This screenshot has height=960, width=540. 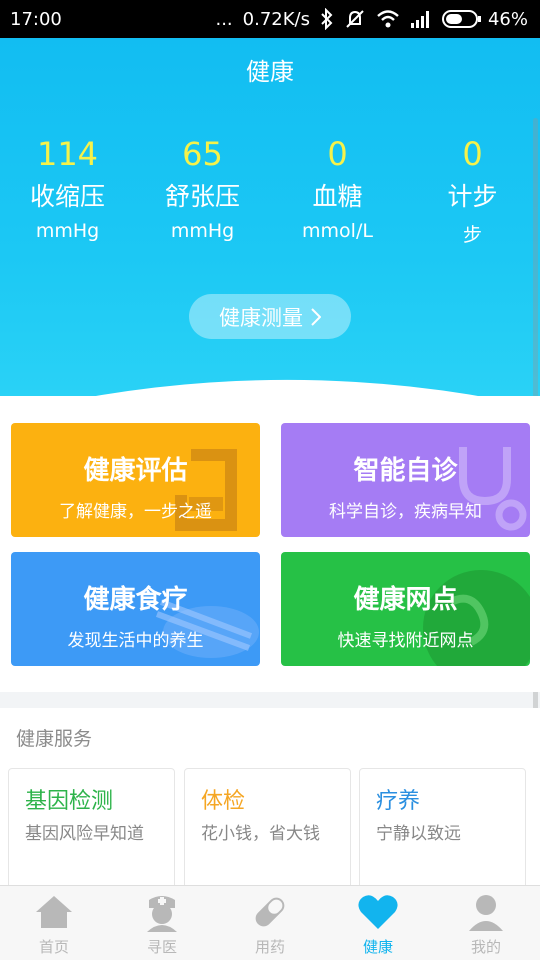 I want to click on metric-name: 血糖, so click(x=337, y=196).